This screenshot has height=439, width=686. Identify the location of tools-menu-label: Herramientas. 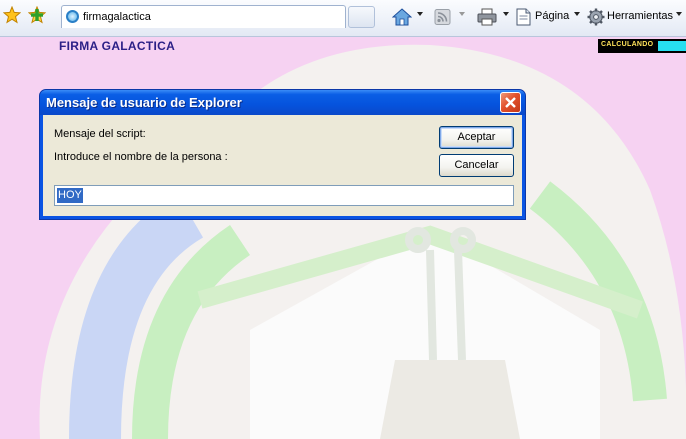
(640, 16).